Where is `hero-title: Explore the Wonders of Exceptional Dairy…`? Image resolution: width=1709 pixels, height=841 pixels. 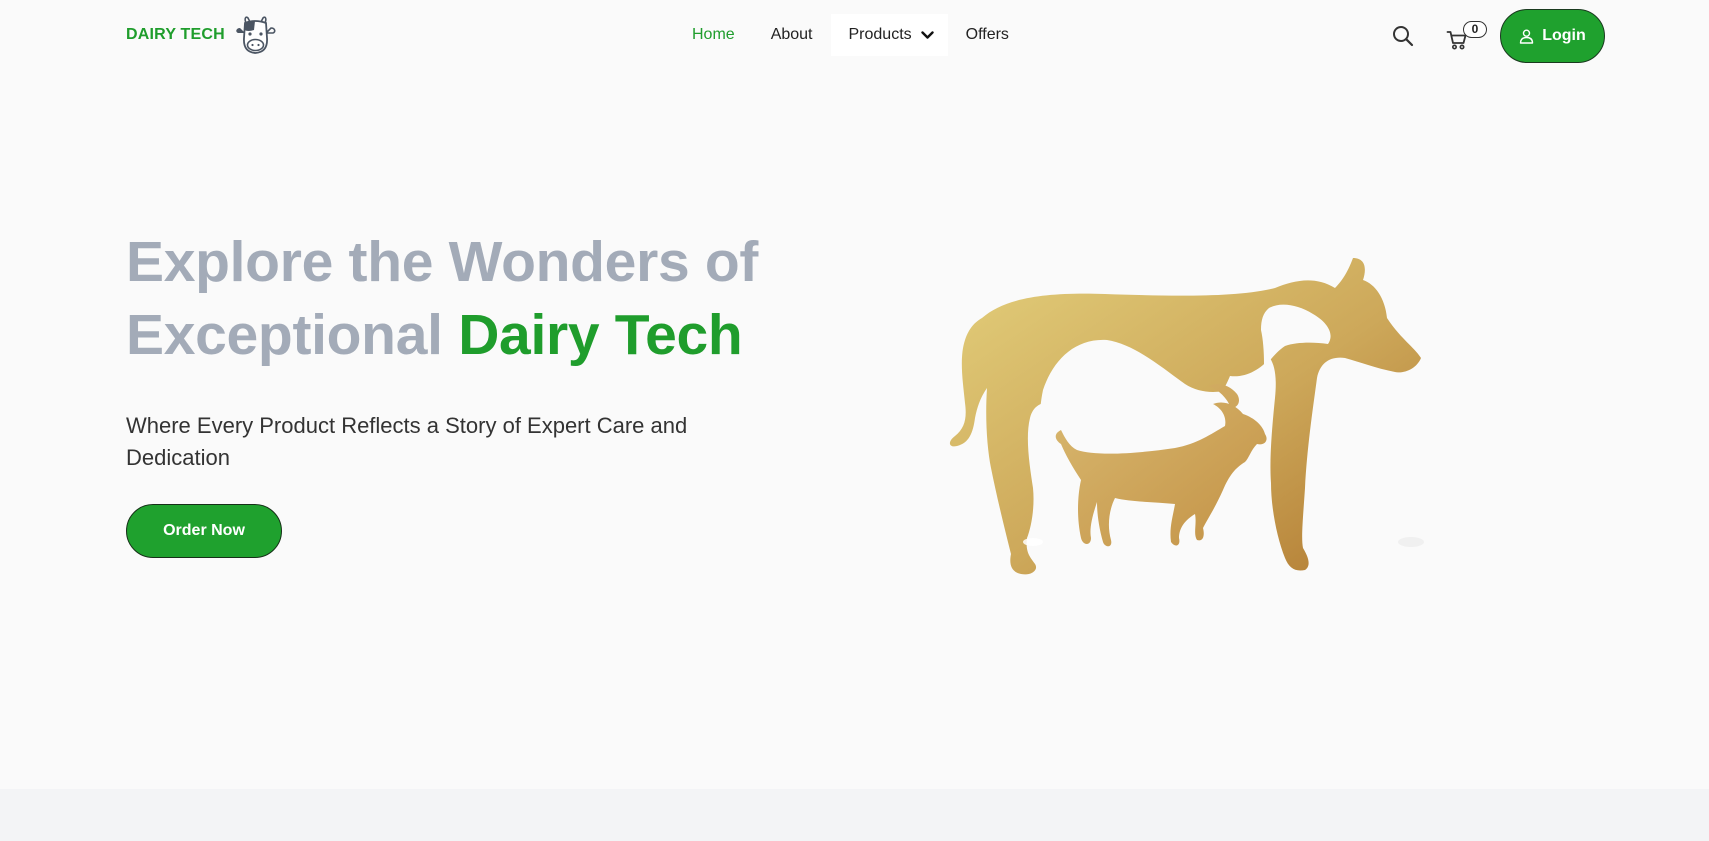 hero-title: Explore the Wonders of Exceptional Dairy… is located at coordinates (466, 299).